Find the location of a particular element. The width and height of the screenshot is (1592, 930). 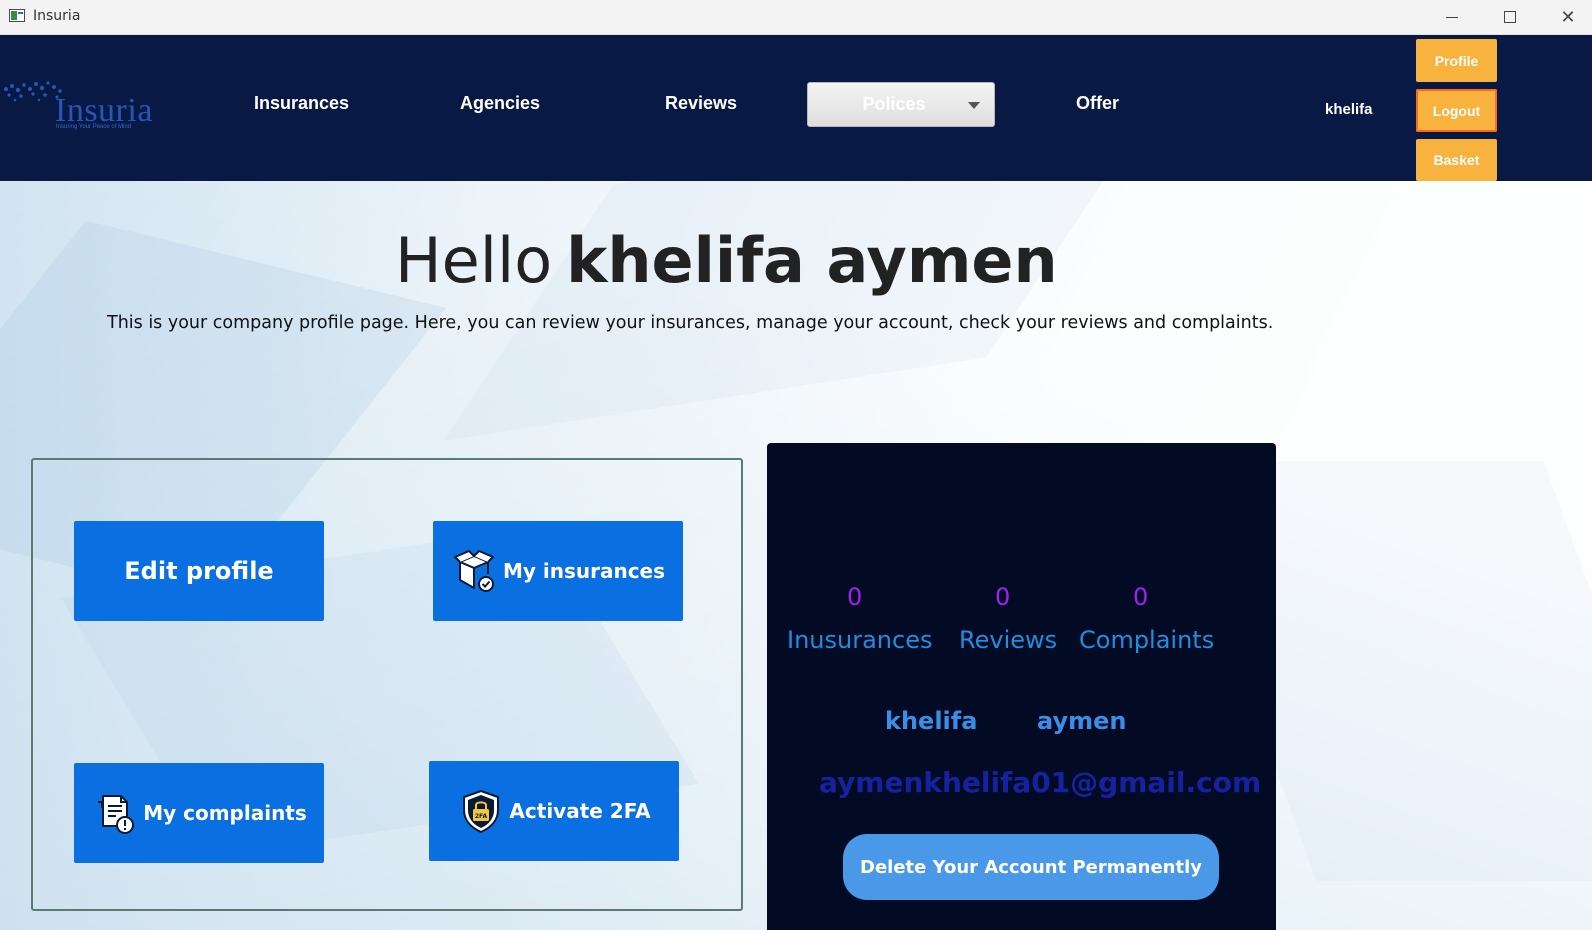

maximize-icon is located at coordinates (1510, 17).